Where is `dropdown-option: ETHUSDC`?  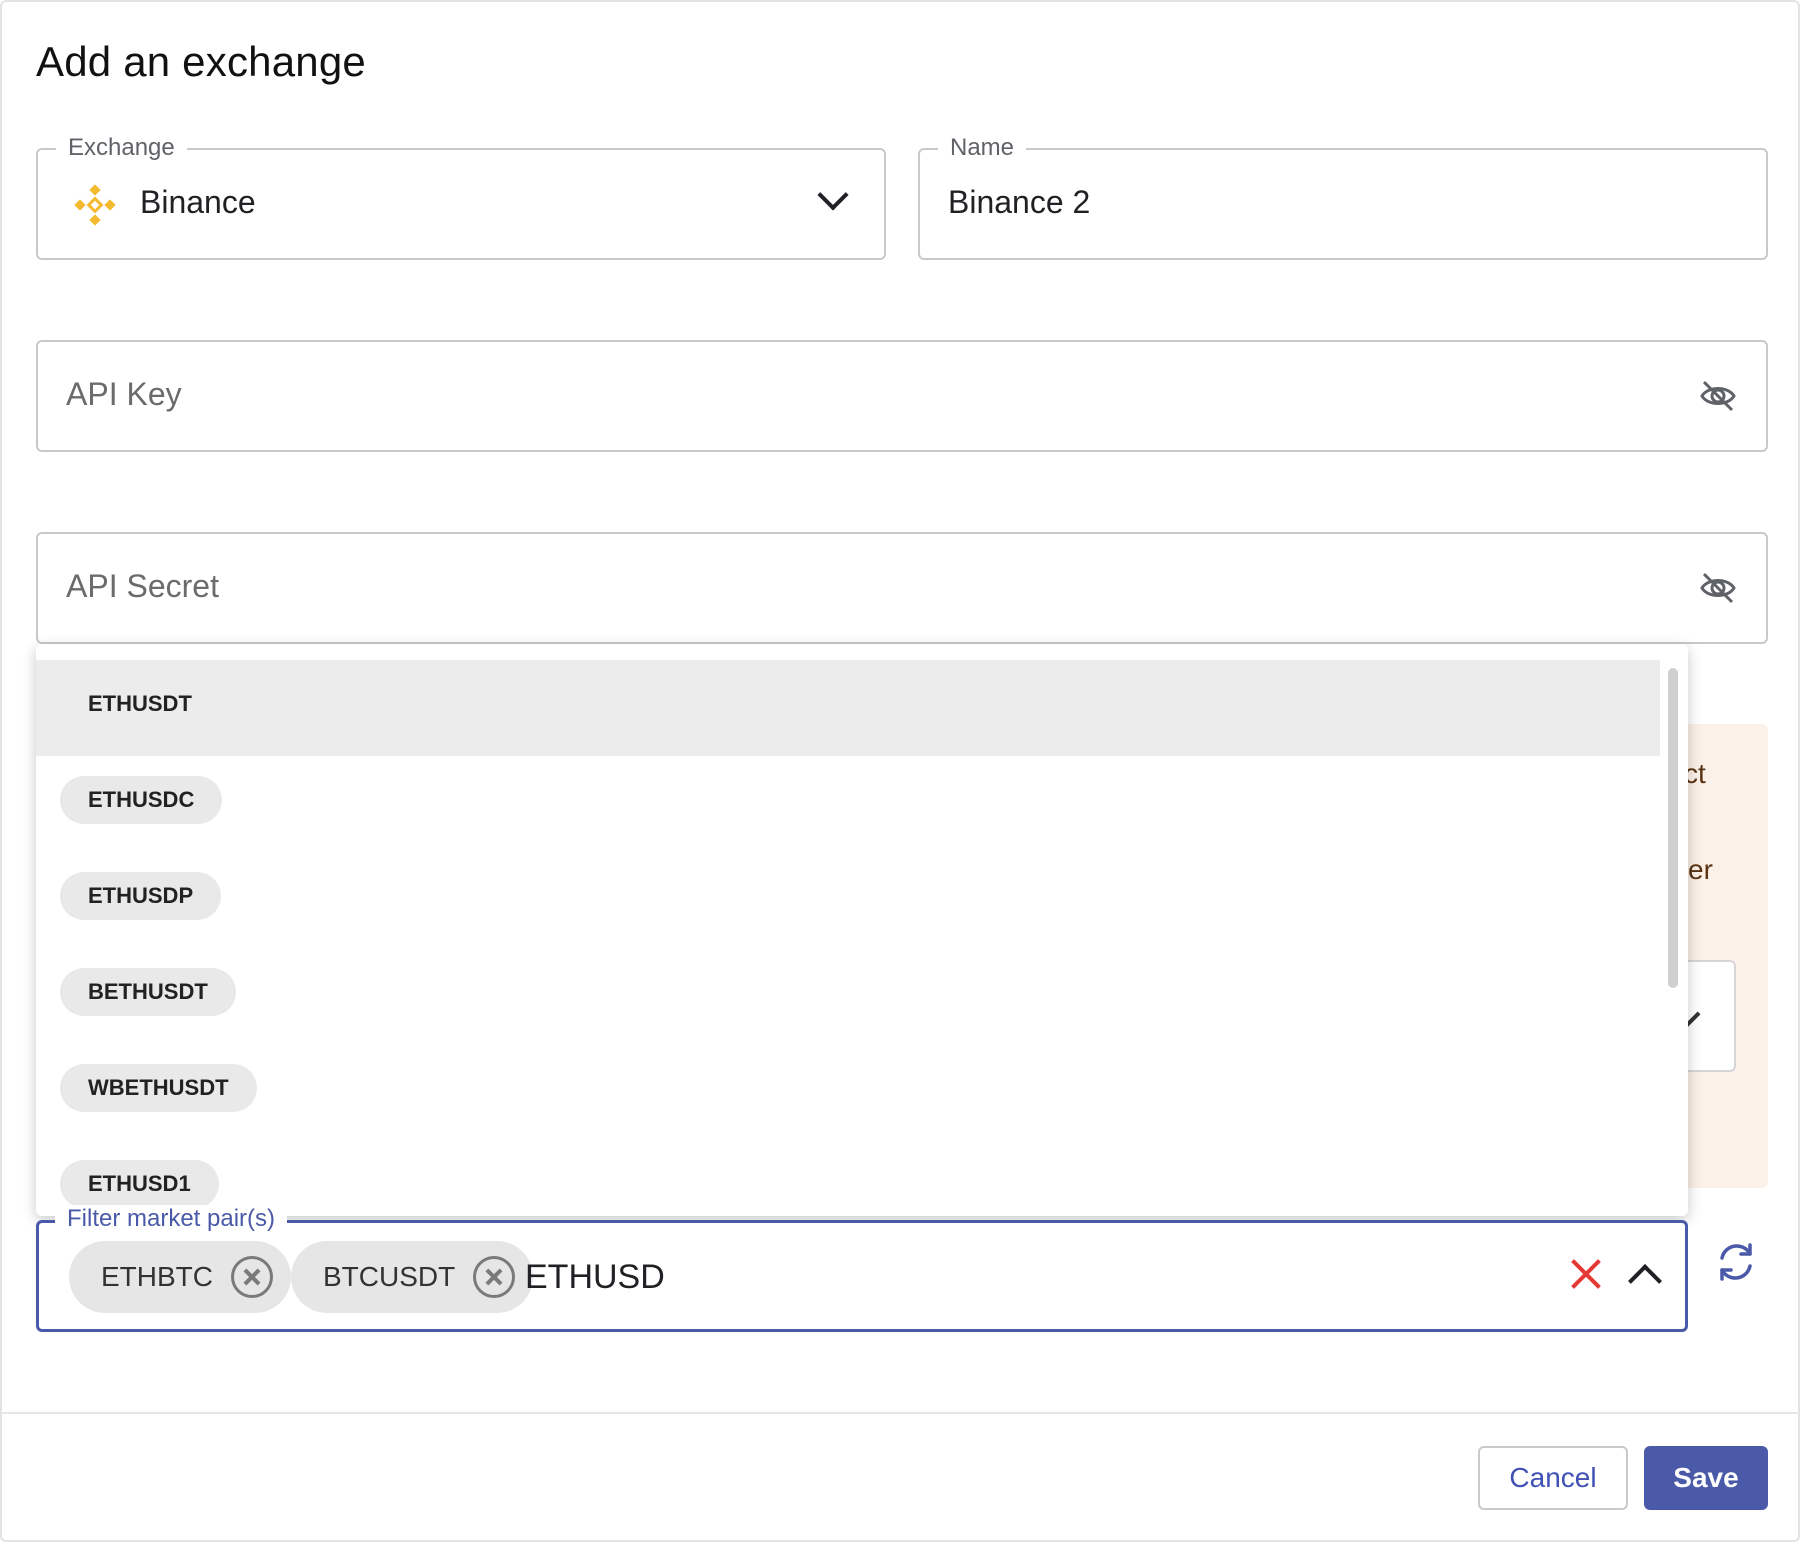 dropdown-option: ETHUSDC is located at coordinates (848, 804).